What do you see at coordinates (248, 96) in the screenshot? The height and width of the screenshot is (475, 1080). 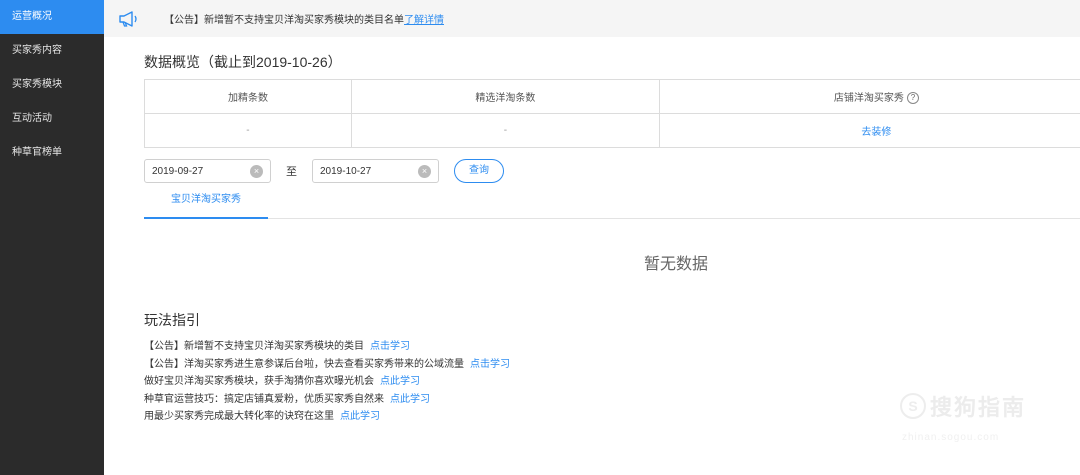 I see `column-header-featured-count: 加精条数` at bounding box center [248, 96].